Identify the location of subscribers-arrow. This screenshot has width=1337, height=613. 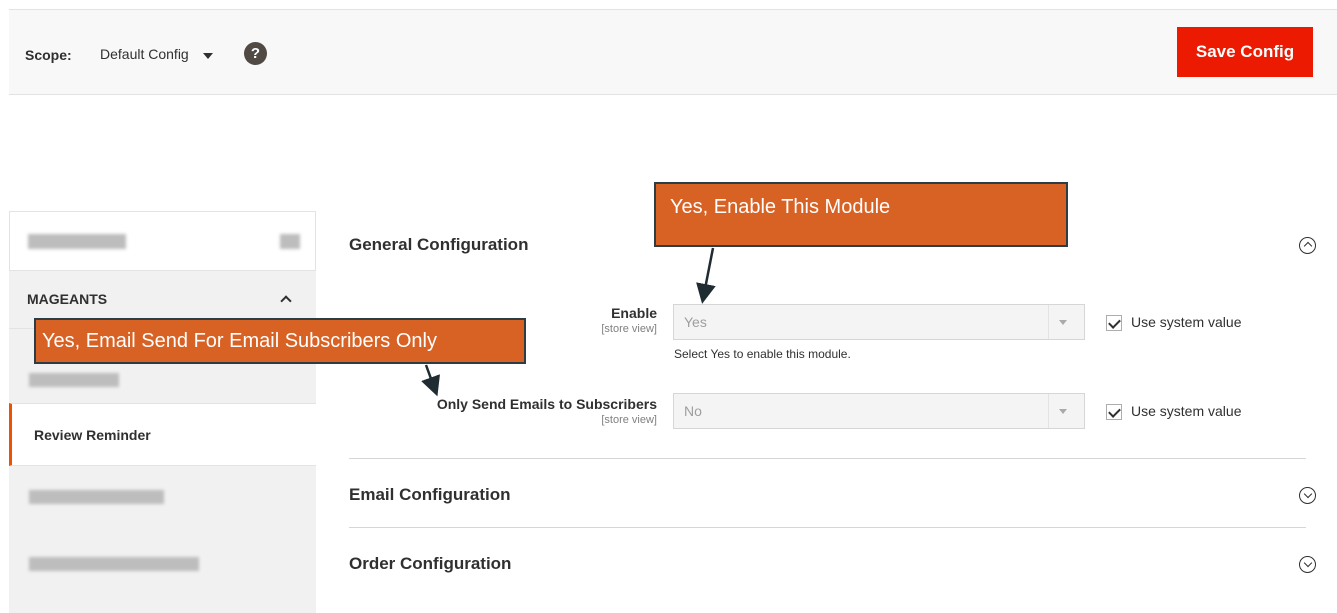
(430, 380).